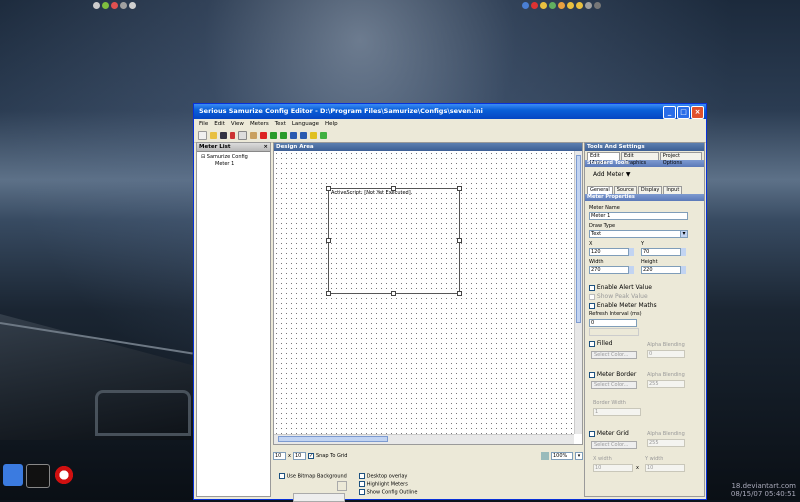 This screenshot has height=502, width=800. I want to click on close-icon: ×, so click(265, 147).